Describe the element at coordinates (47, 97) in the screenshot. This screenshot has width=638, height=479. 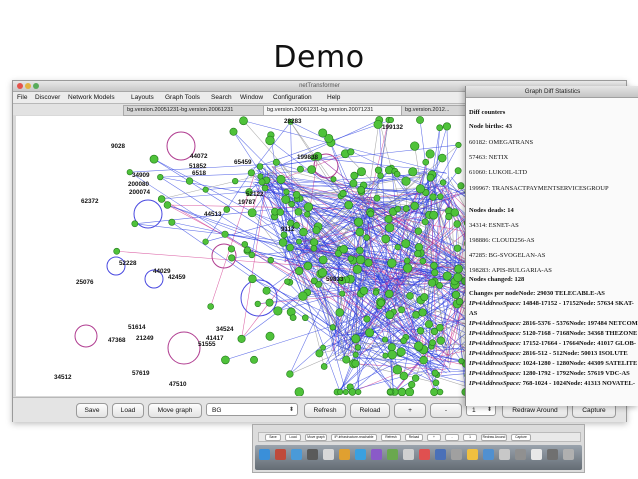
I see `menu-discover: Discover` at that location.